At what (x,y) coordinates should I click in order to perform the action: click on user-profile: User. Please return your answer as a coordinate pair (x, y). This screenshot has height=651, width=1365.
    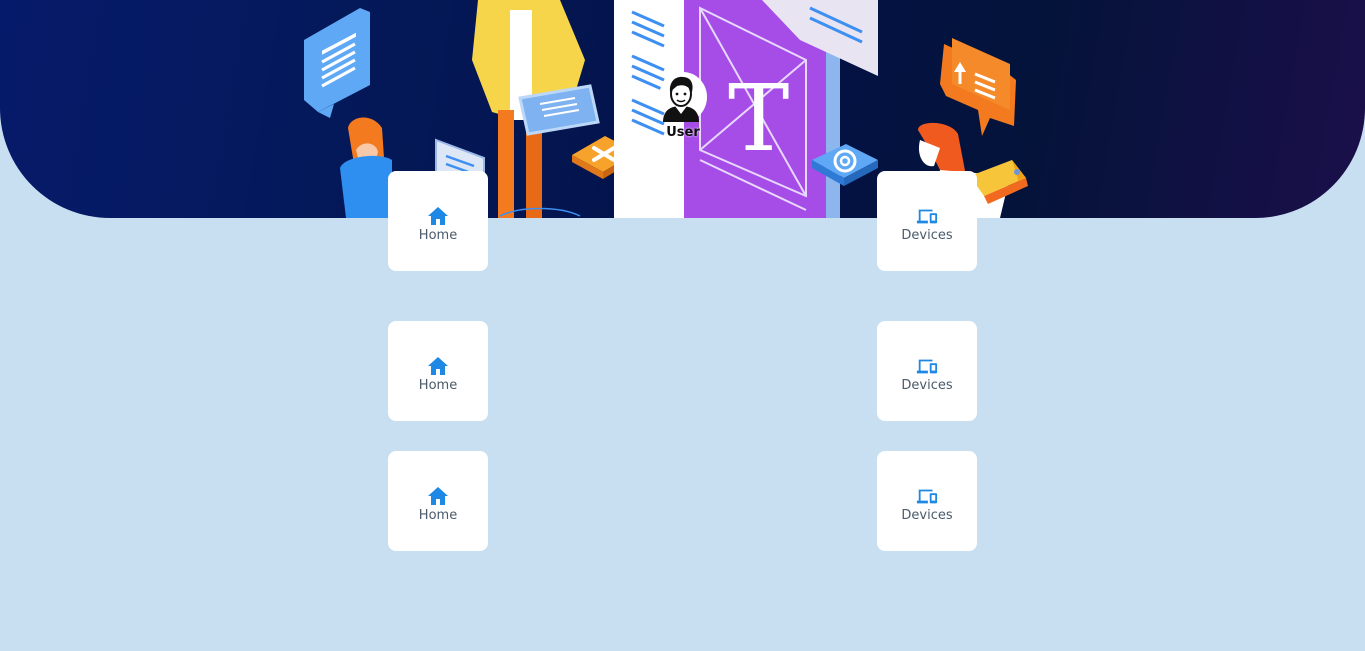
    Looking at the image, I should click on (683, 106).